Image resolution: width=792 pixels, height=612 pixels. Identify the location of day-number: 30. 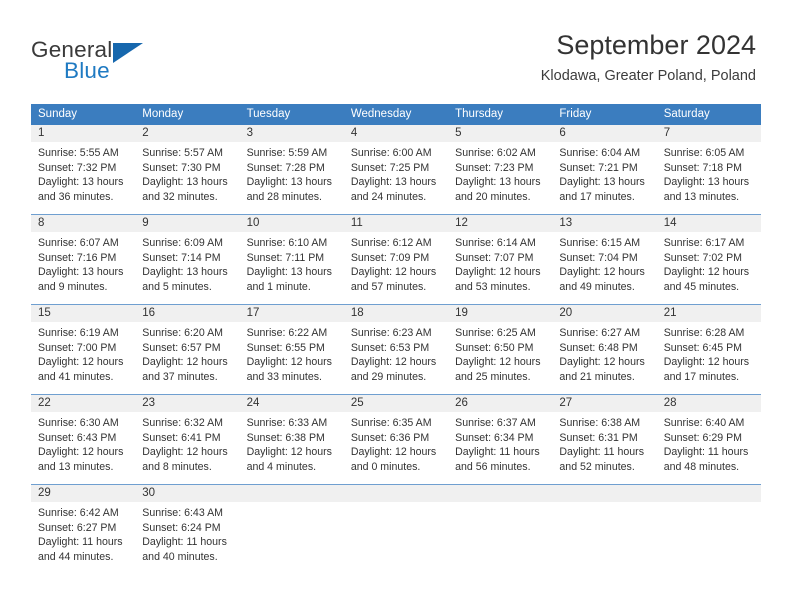
(187, 493).